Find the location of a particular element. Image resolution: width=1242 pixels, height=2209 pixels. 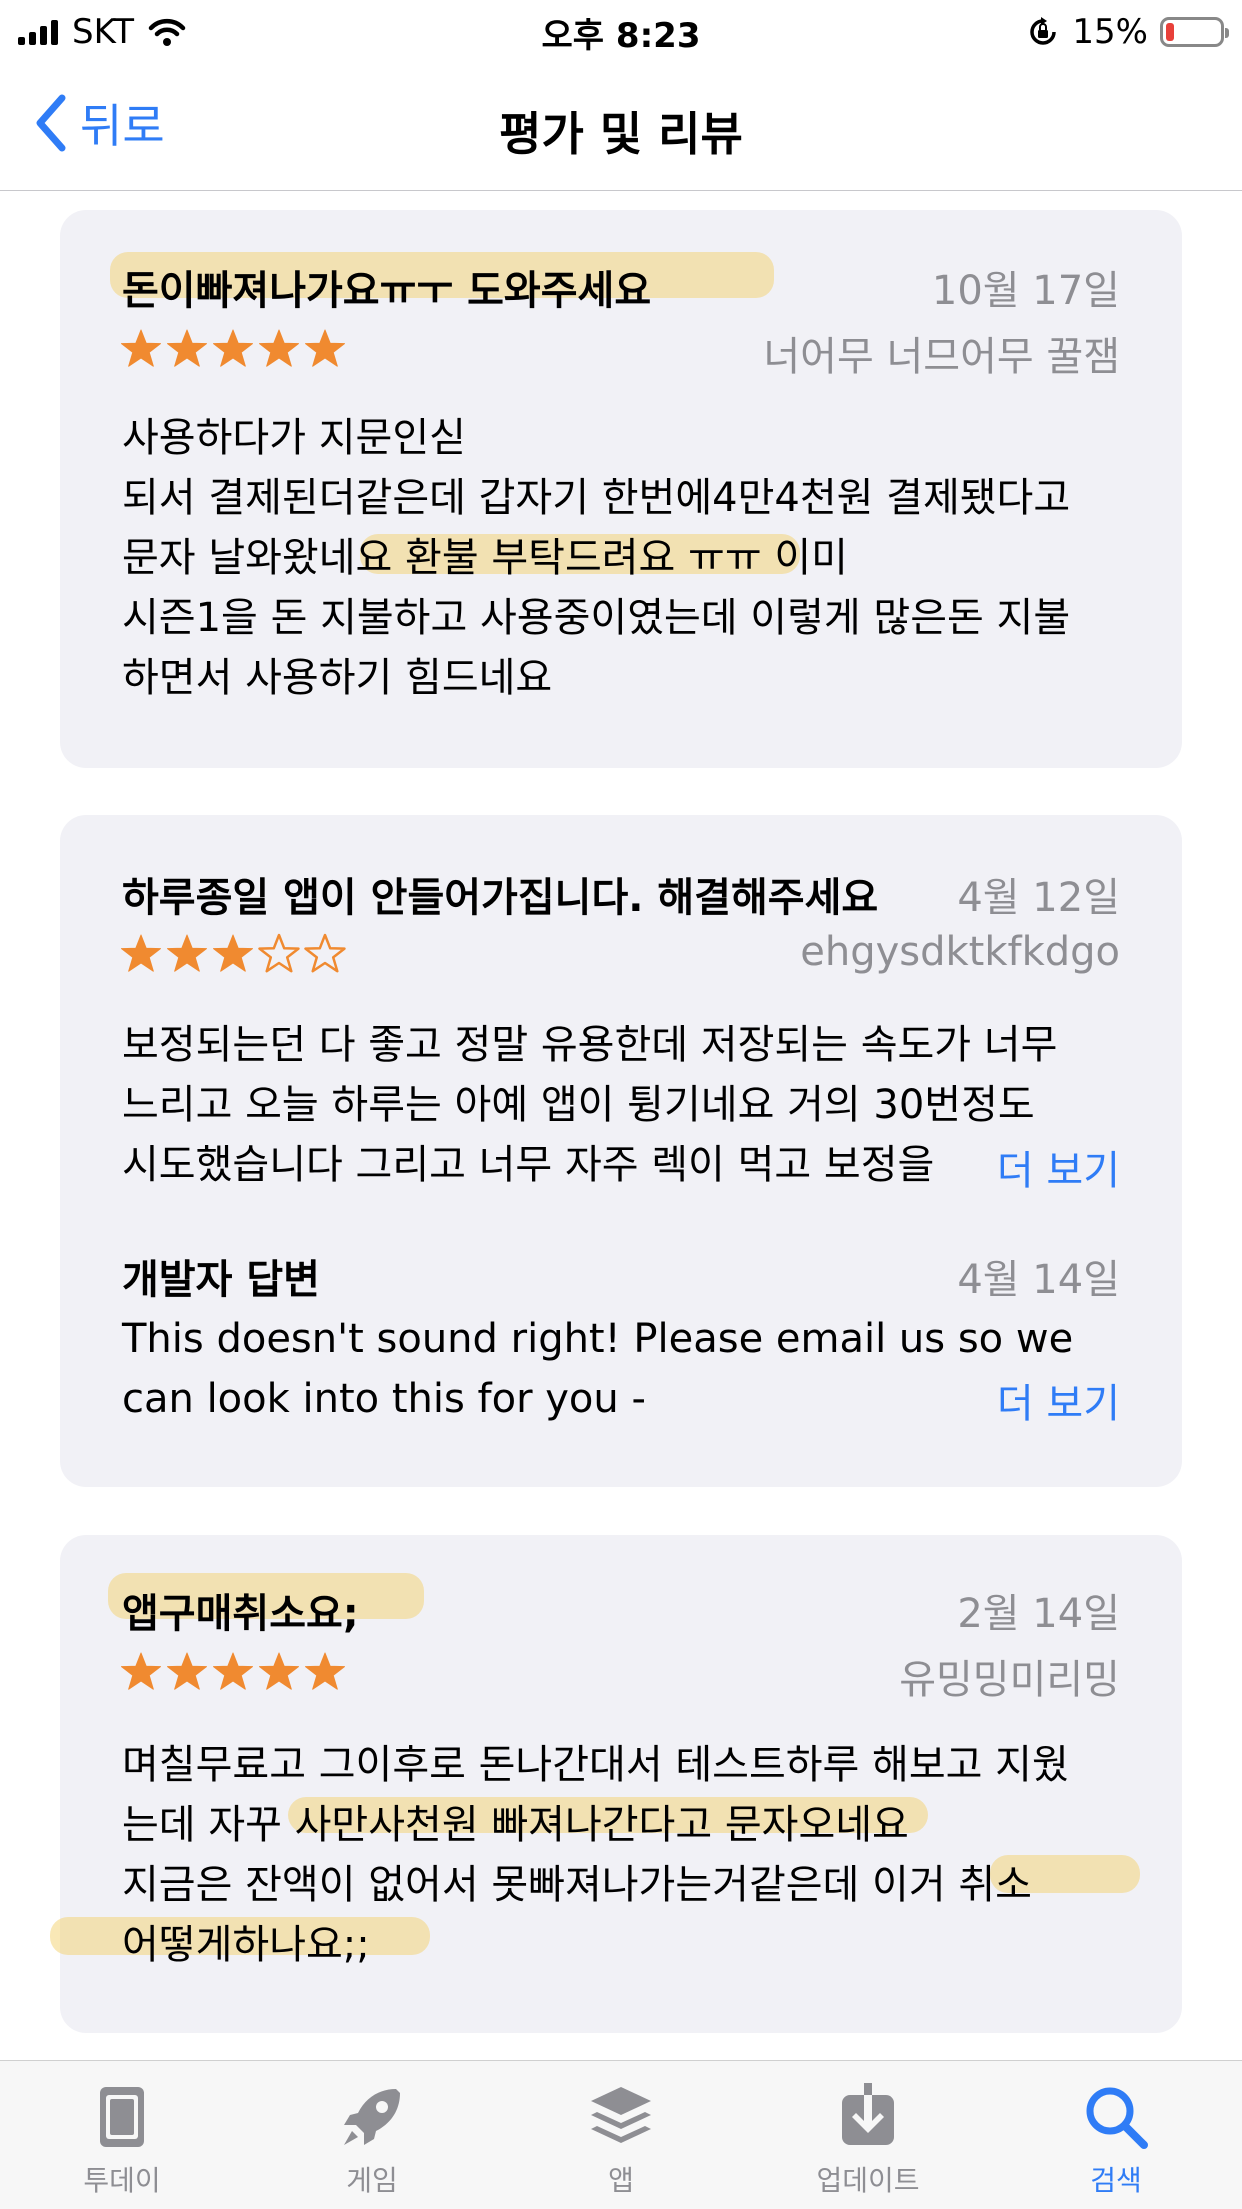

review-author: 유밍밍미리밍 is located at coordinates (1009, 1680).